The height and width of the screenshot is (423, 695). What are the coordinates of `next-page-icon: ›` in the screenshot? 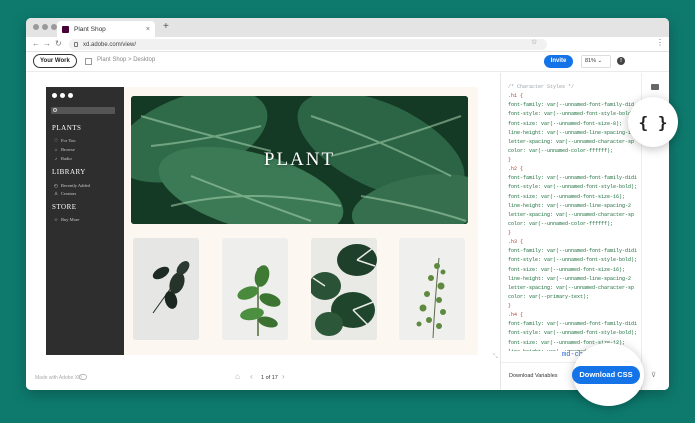 It's located at (283, 376).